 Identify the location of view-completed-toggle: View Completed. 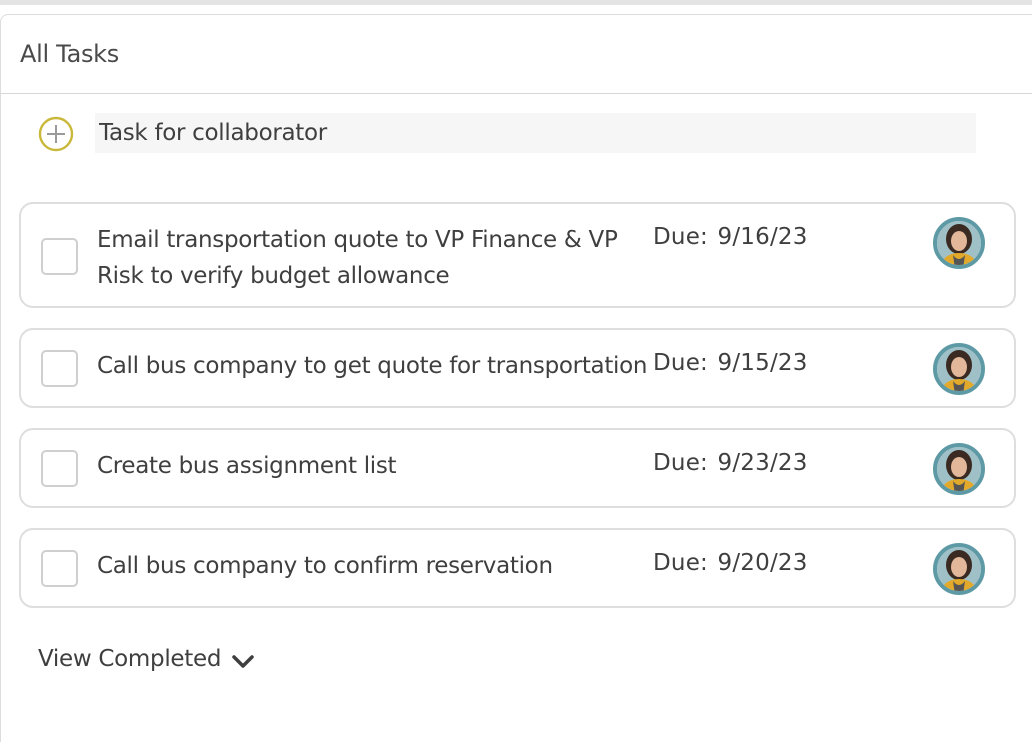
(146, 659).